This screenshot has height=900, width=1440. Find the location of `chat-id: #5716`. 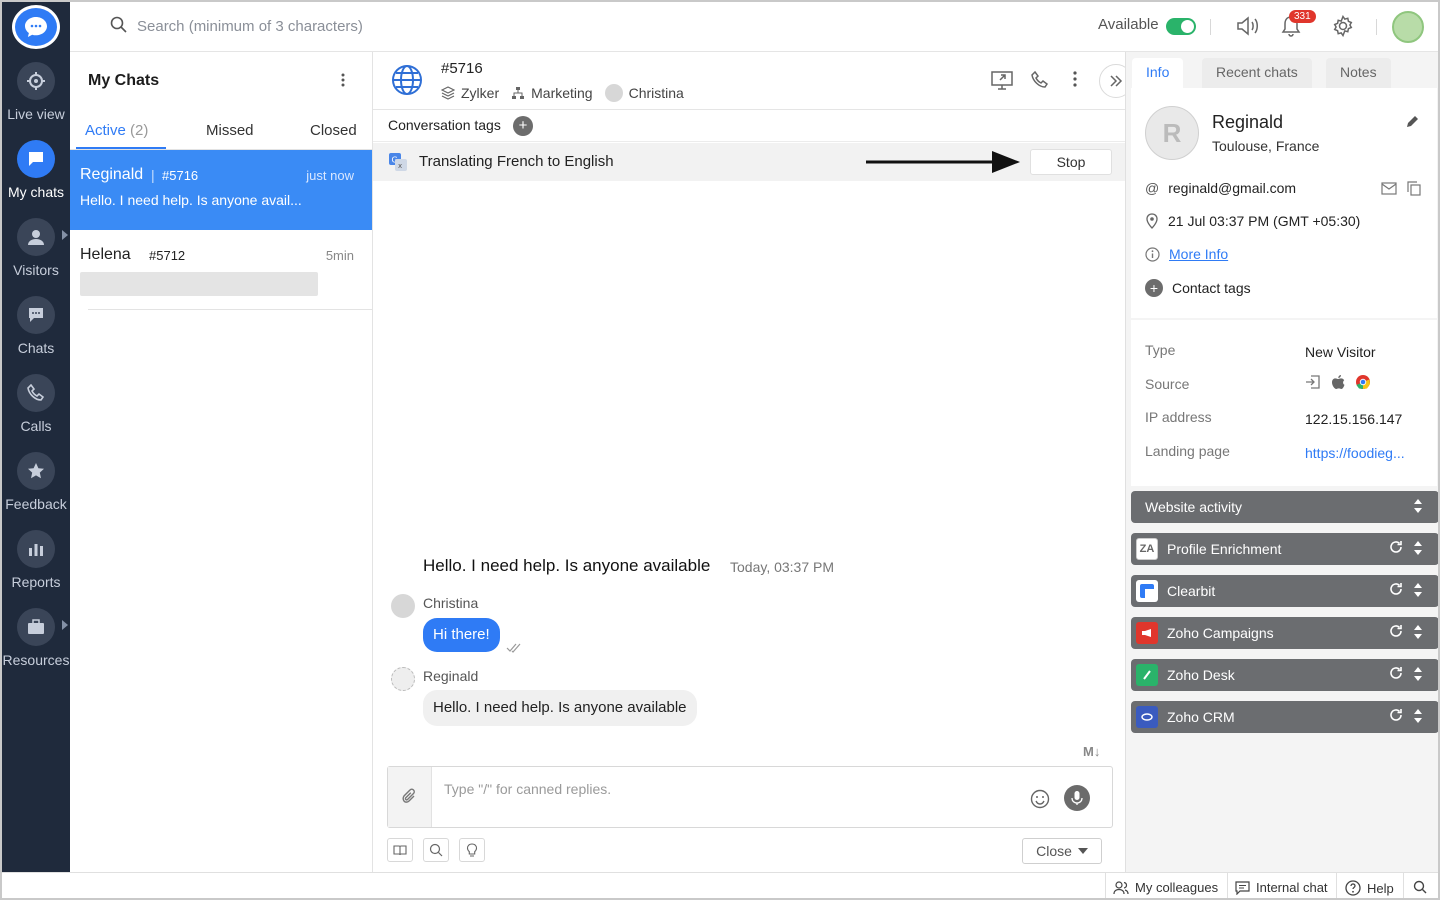

chat-id: #5716 is located at coordinates (180, 175).